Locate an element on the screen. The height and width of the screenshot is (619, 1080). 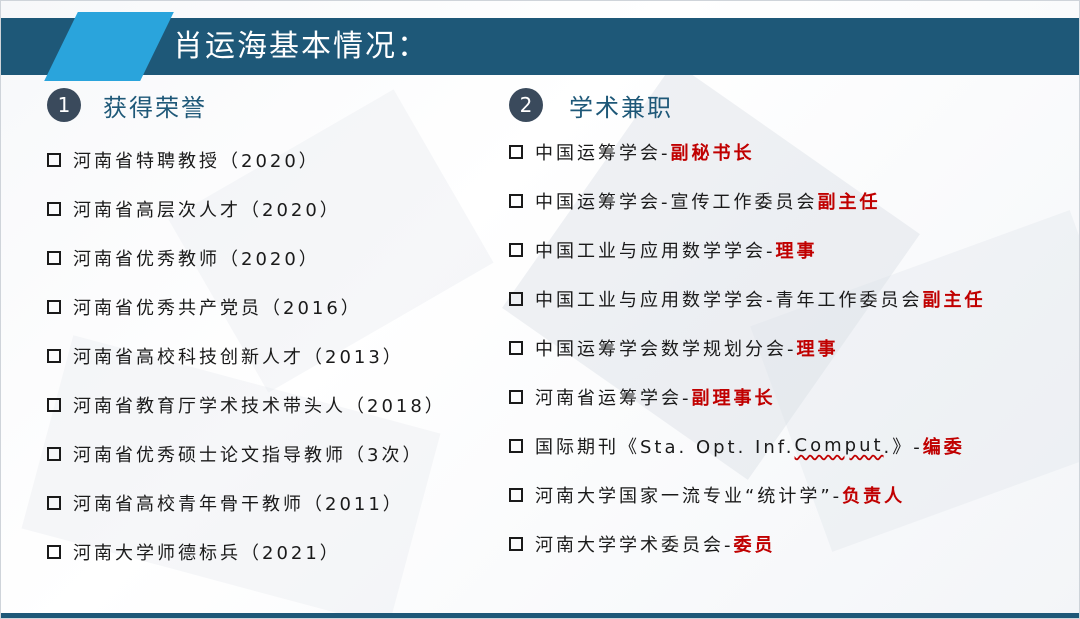
list-item: 中国运筹学会- 副秘书长 is located at coordinates (747, 151).